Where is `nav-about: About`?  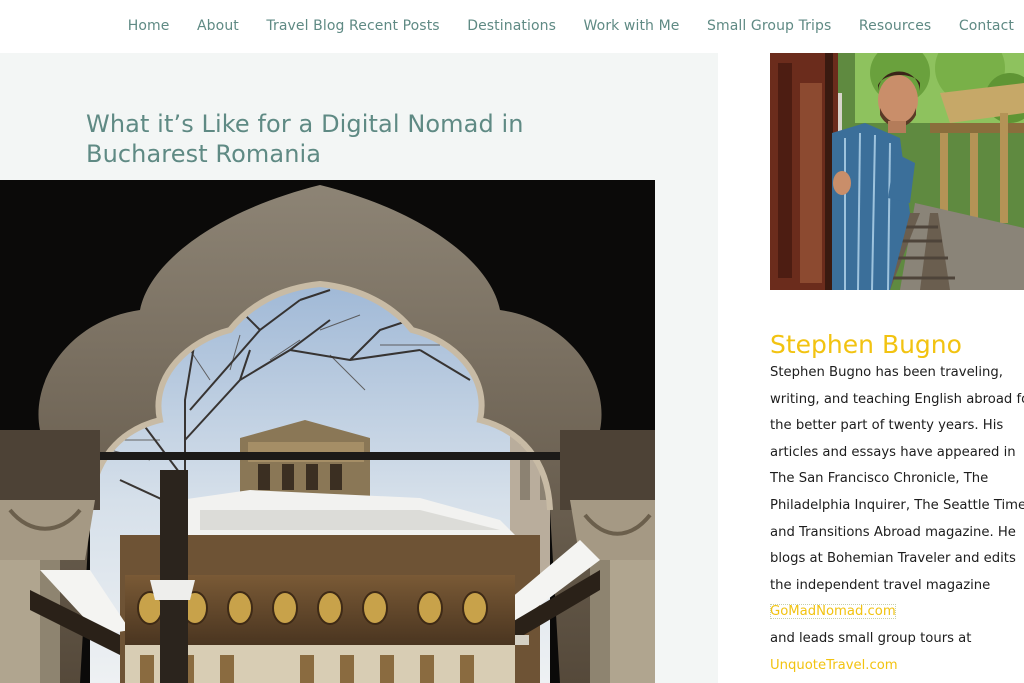 nav-about: About is located at coordinates (218, 26).